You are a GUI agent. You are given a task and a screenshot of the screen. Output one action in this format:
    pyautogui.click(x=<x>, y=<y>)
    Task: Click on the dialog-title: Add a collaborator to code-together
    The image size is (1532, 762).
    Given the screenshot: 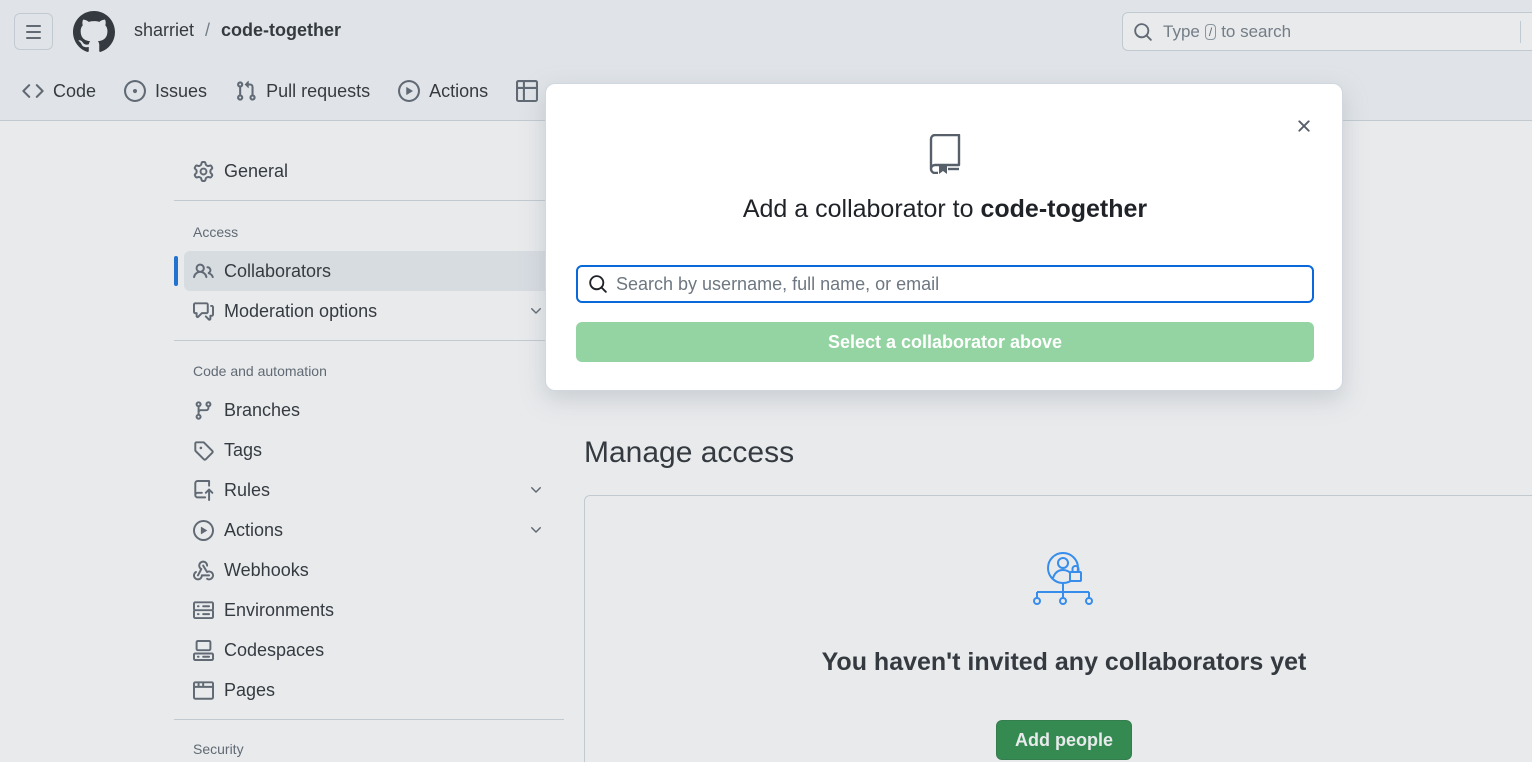 What is the action you would take?
    pyautogui.click(x=945, y=209)
    